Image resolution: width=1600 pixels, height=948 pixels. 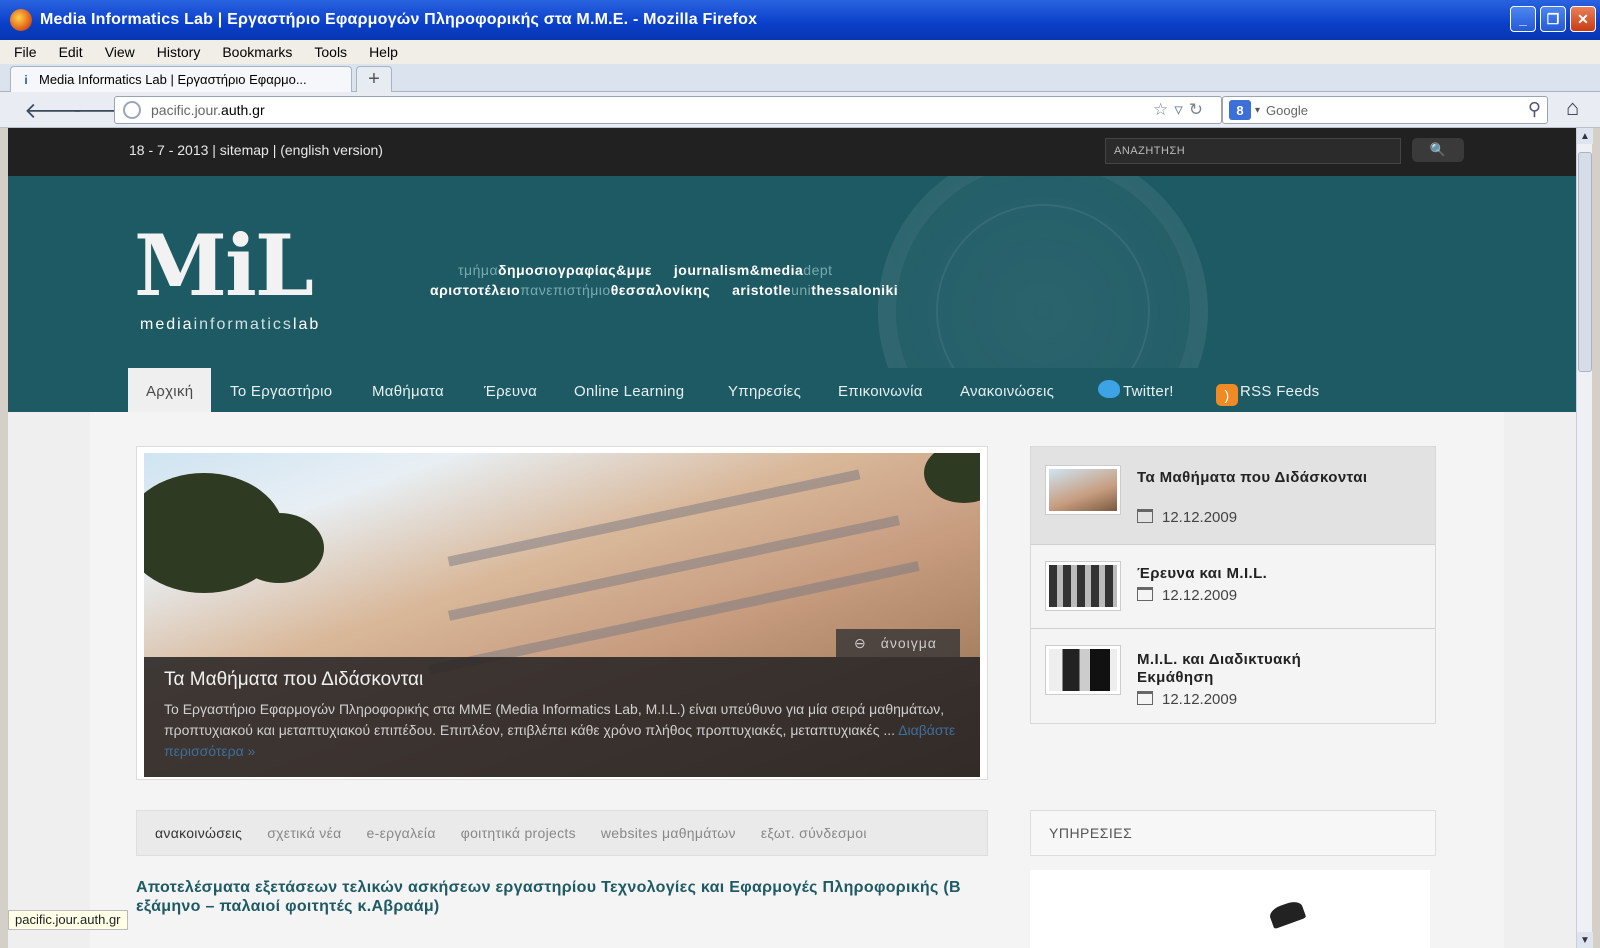 I want to click on scroll-down-arrow-icon: ▼, so click(x=1585, y=940).